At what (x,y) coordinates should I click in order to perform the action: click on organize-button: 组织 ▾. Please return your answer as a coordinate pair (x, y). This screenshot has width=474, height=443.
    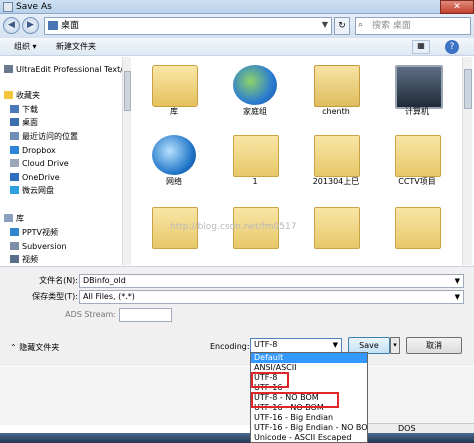
    Looking at the image, I should click on (25, 47).